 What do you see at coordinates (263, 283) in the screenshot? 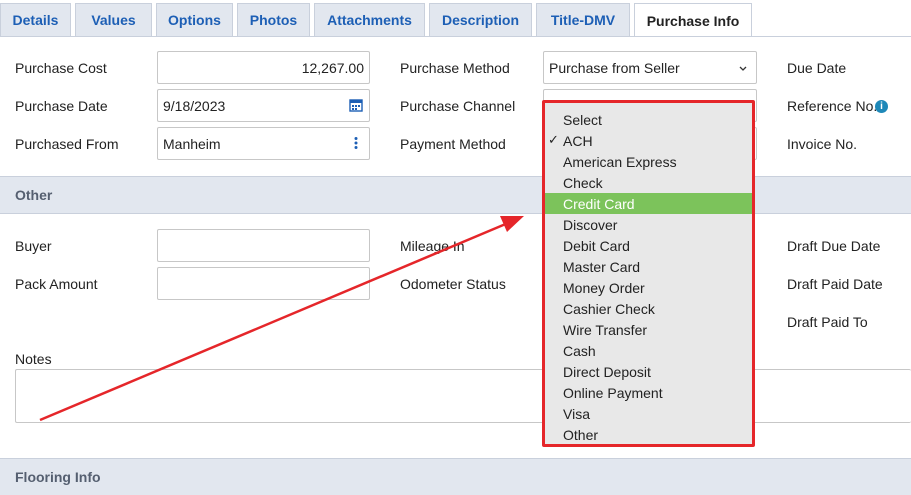
I see `pack-amount-input` at bounding box center [263, 283].